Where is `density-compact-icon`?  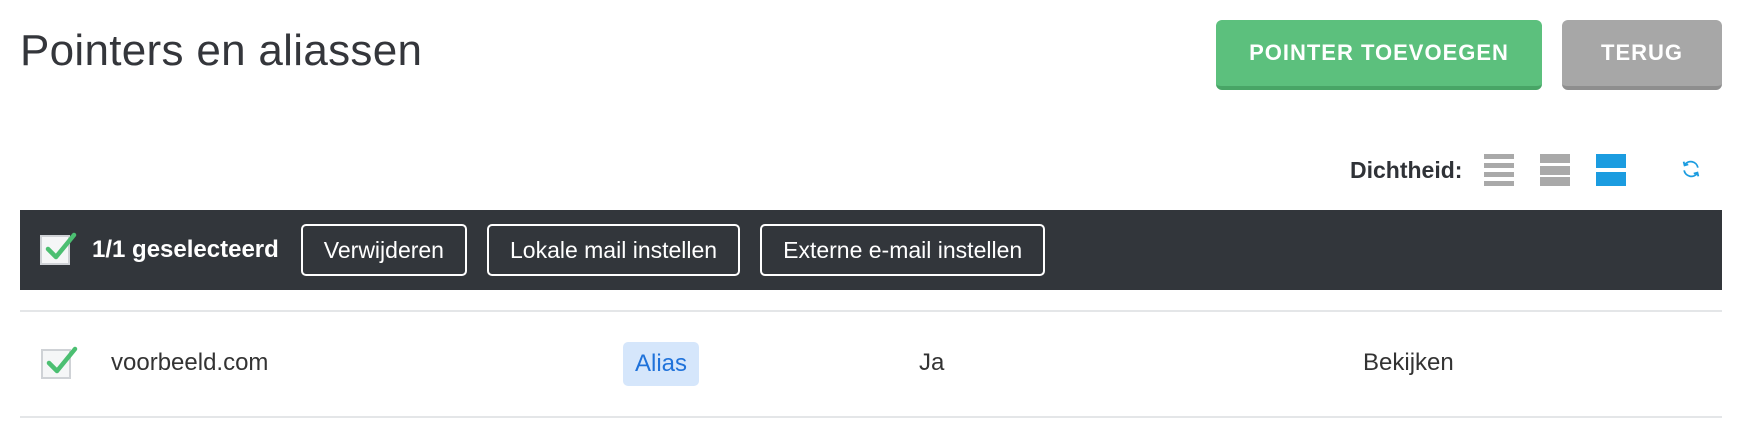 density-compact-icon is located at coordinates (1499, 170).